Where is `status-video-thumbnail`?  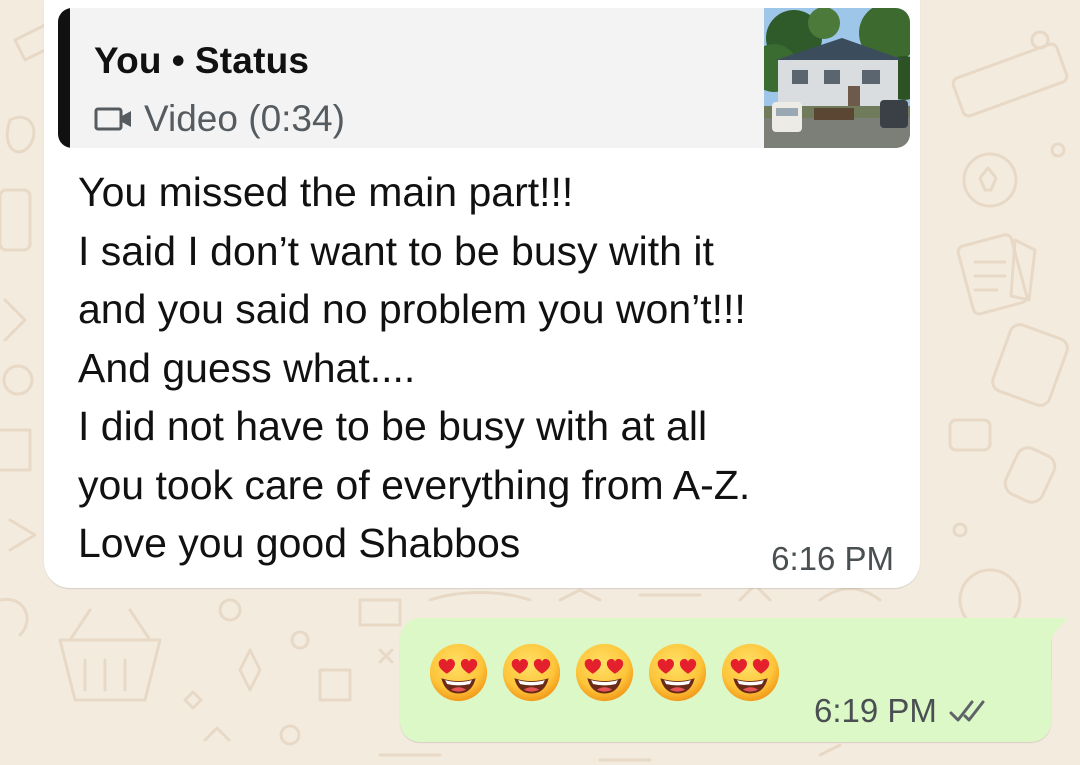 status-video-thumbnail is located at coordinates (837, 78).